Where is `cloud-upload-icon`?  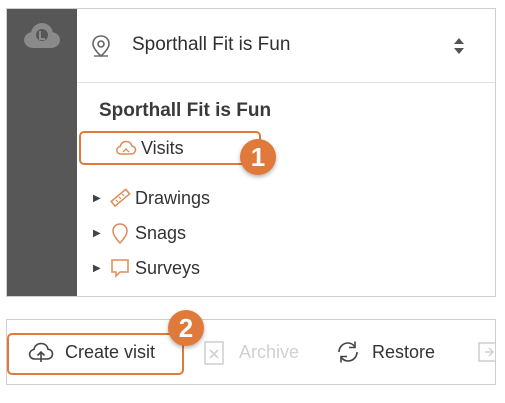
cloud-upload-icon is located at coordinates (41, 352).